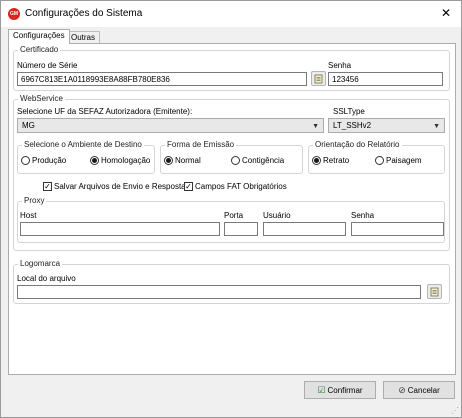 The height and width of the screenshot is (418, 462). I want to click on close-icon: ✕, so click(446, 13).